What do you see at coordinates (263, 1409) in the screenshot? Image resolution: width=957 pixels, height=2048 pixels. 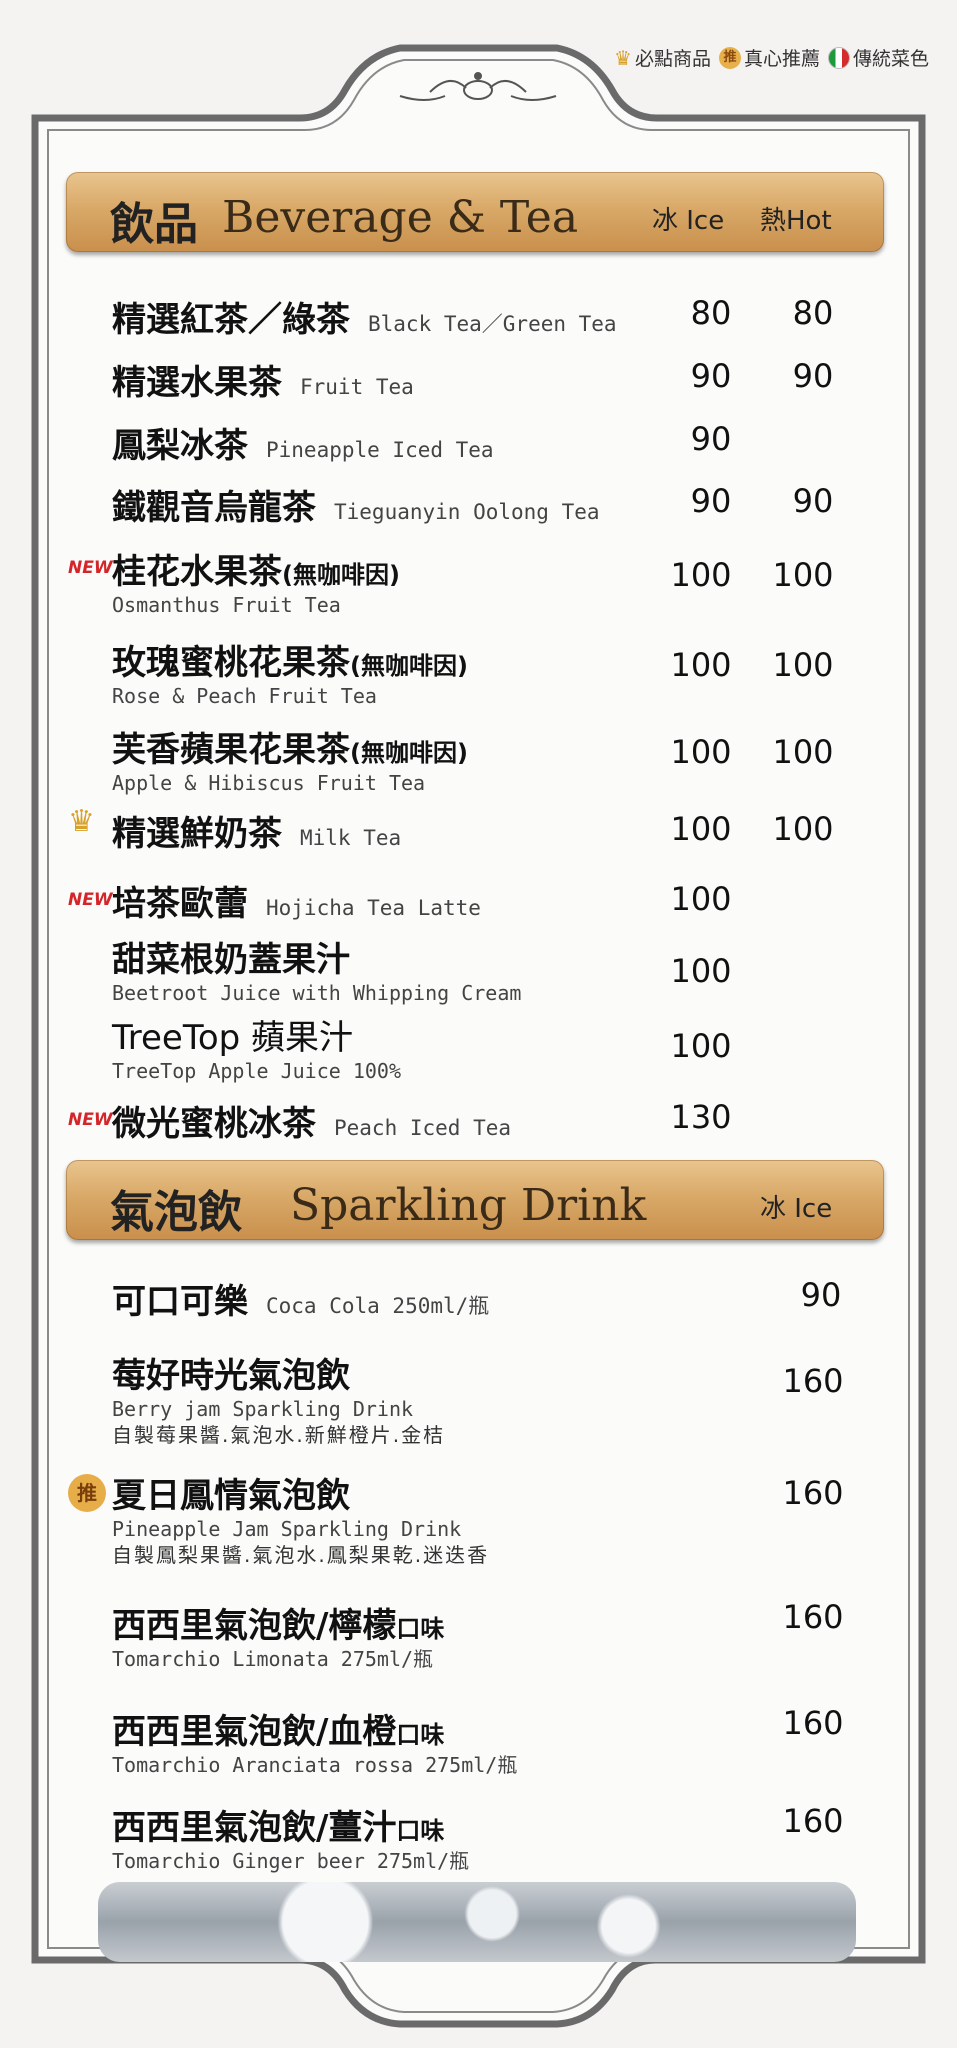 I see `item-en: Berry jam Sparkling Drink` at bounding box center [263, 1409].